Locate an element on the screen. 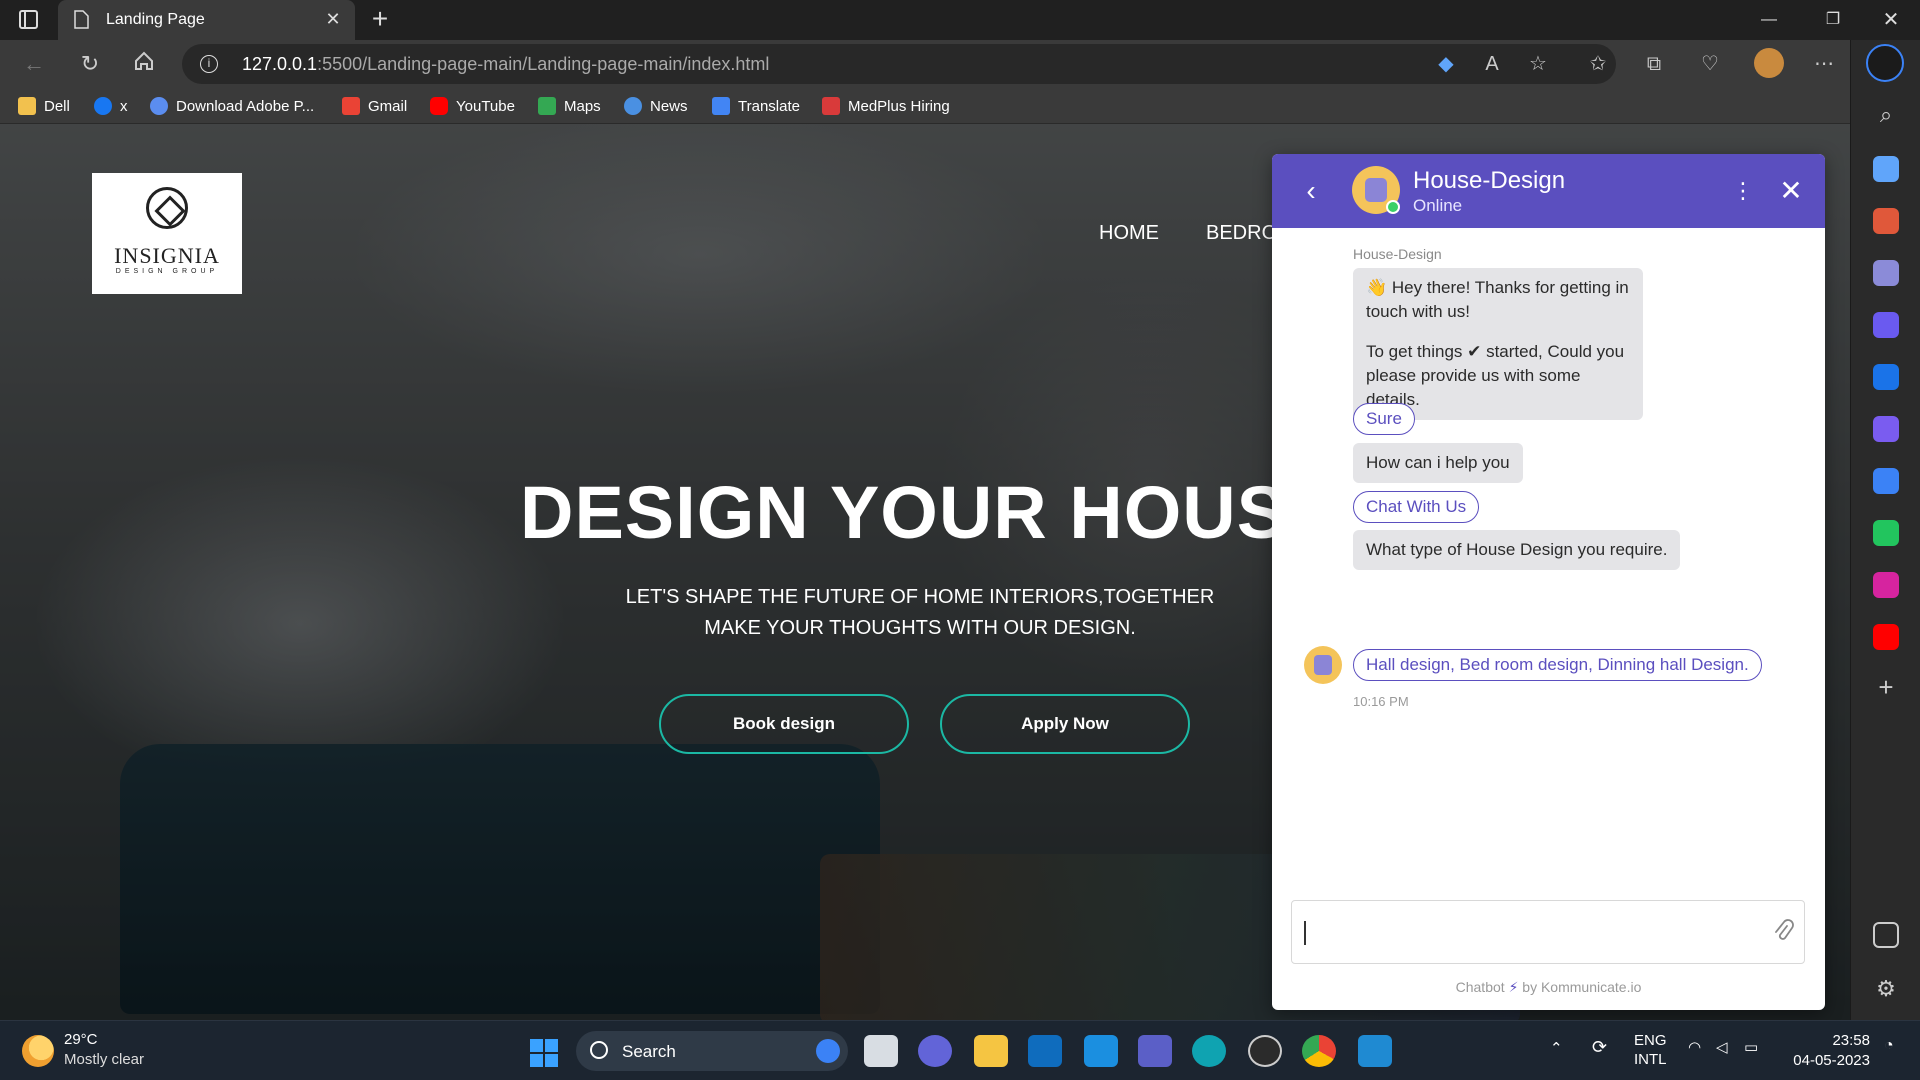  edge-sidebar: ⌕ + ⚙ is located at coordinates (1885, 530).